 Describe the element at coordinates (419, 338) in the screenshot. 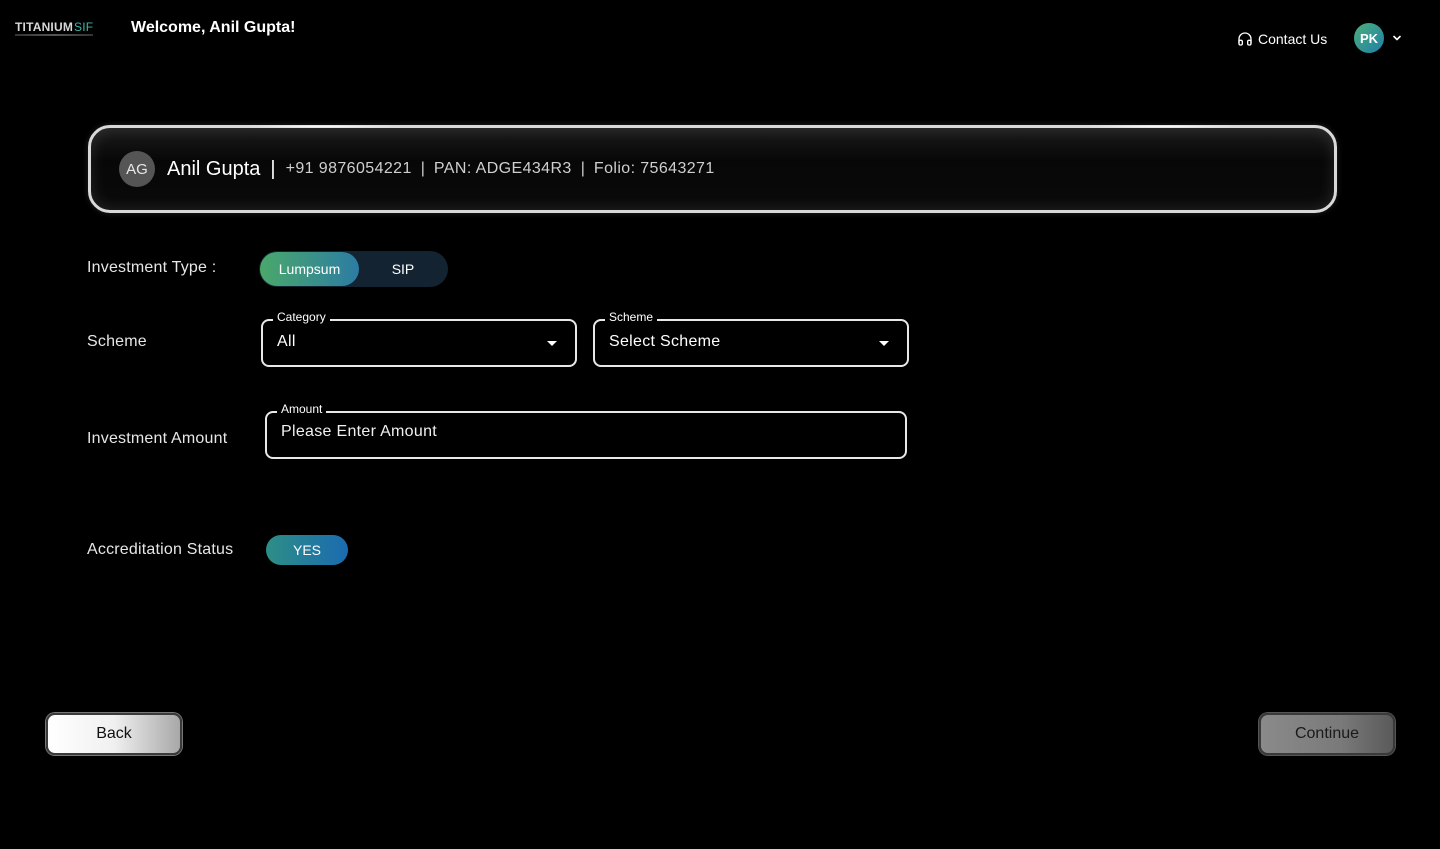

I see `category-select: Category All` at that location.